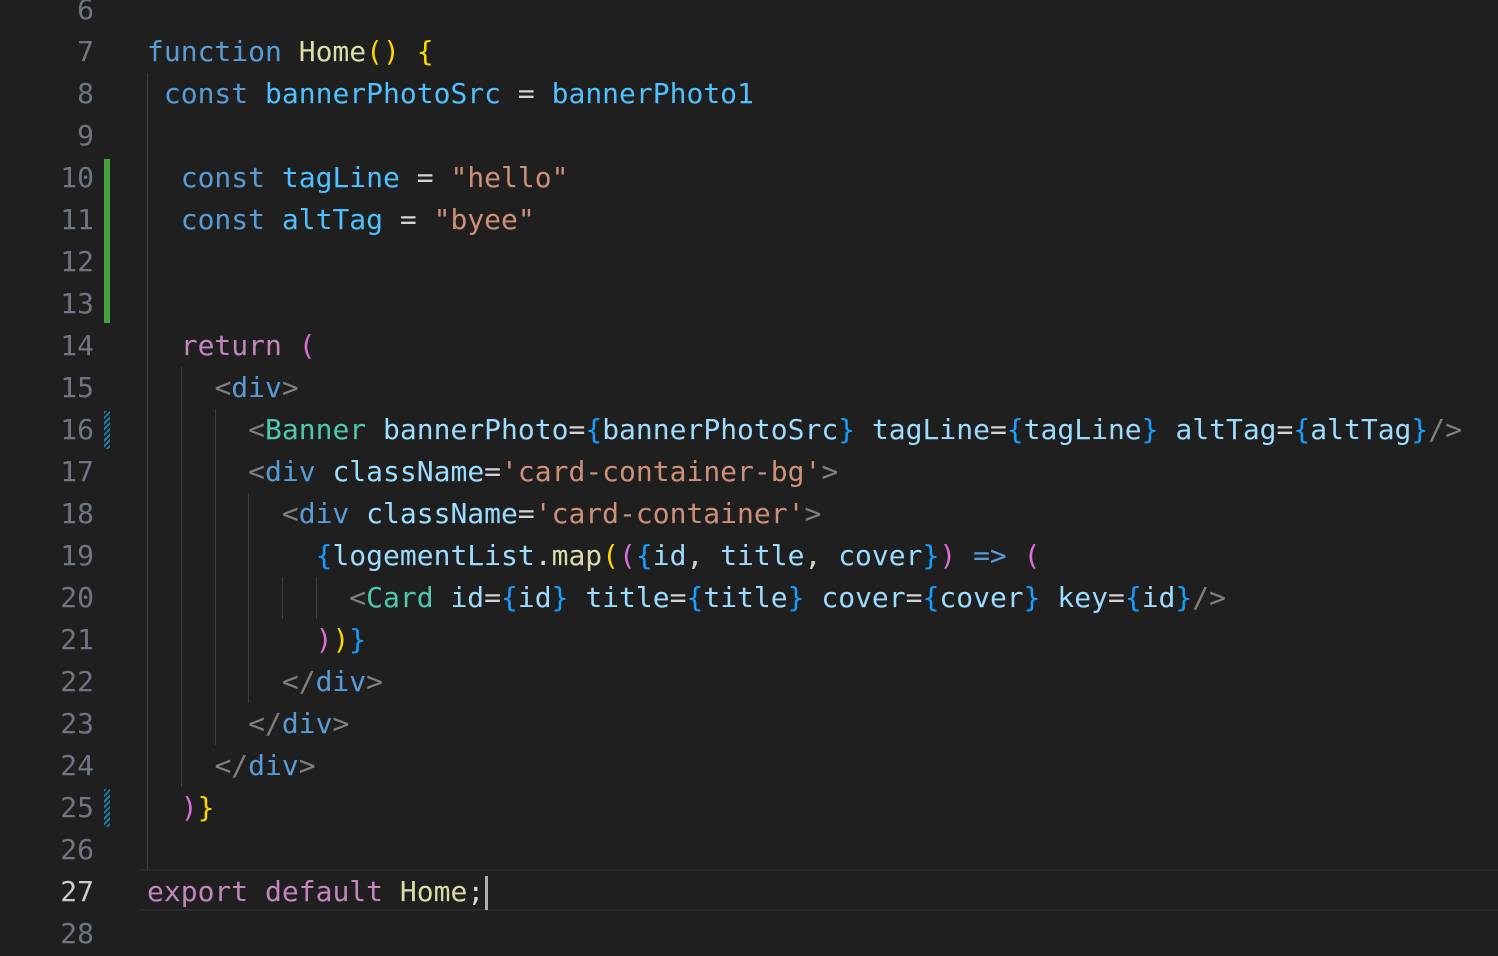  I want to click on code-text: export default Home;, so click(318, 892).